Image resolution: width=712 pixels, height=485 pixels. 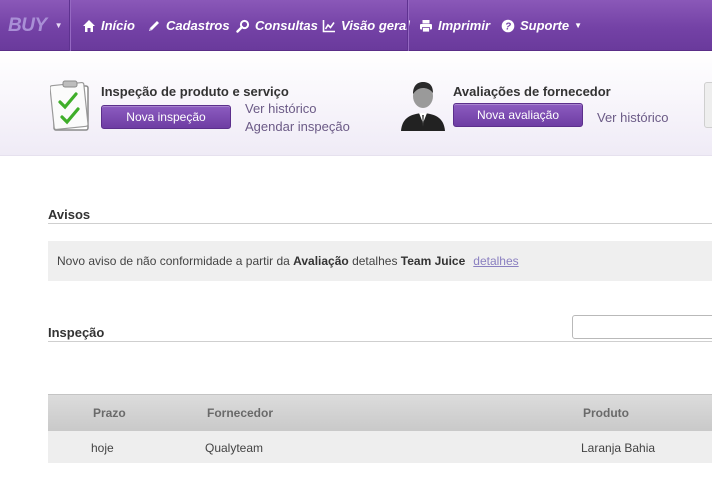 What do you see at coordinates (321, 261) in the screenshot?
I see `notice-source-type: Avaliação` at bounding box center [321, 261].